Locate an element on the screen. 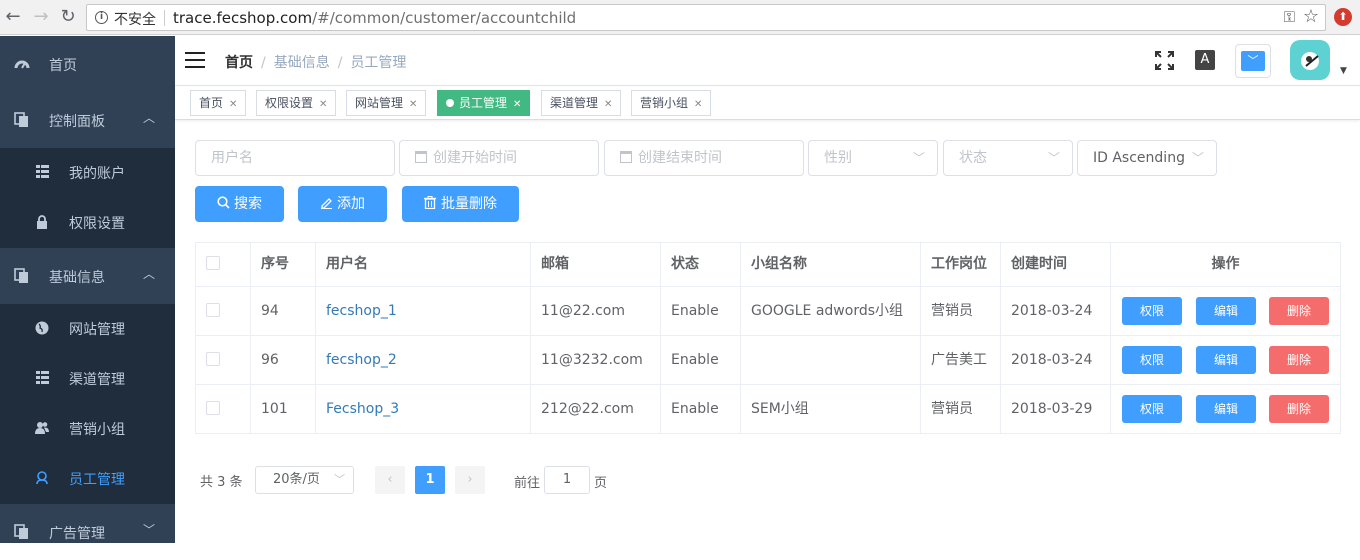 Image resolution: width=1360 pixels, height=560 pixels. tag-channel-management: 渠道管理 ✕ is located at coordinates (581, 103).